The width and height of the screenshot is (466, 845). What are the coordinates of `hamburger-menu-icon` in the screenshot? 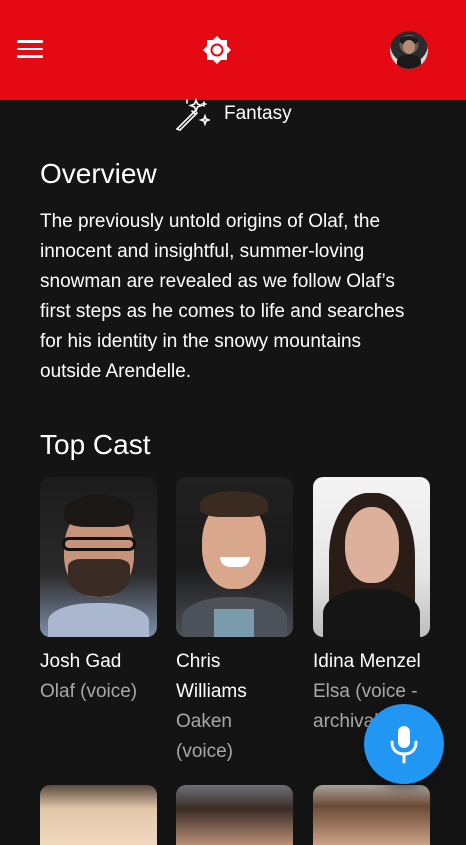 It's located at (30, 41).